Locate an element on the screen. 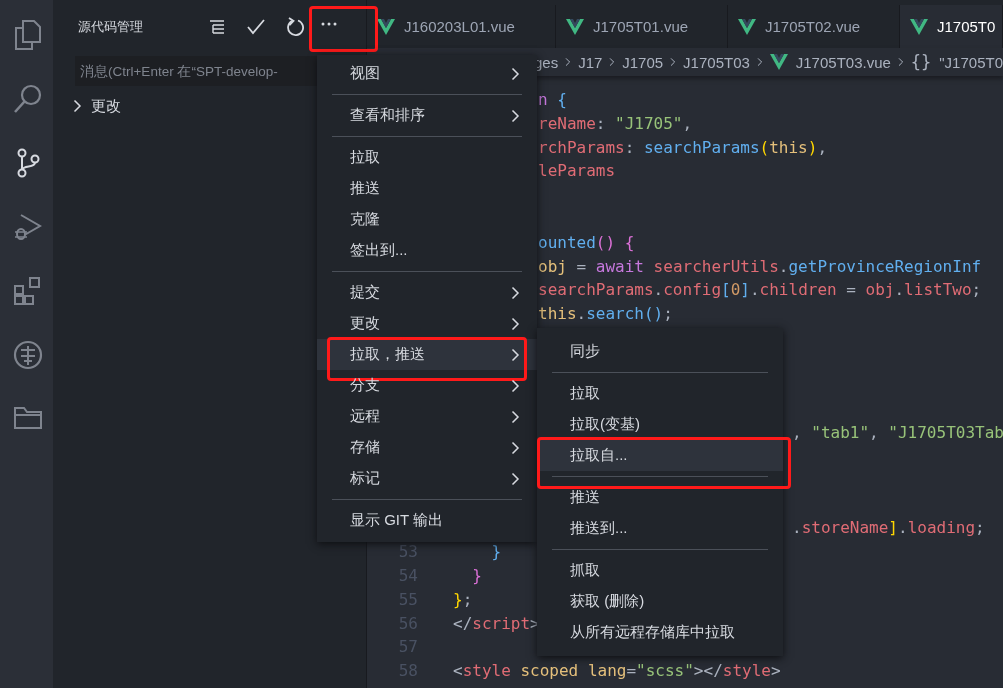 The image size is (1003, 688). tree-view-icon is located at coordinates (216, 27).